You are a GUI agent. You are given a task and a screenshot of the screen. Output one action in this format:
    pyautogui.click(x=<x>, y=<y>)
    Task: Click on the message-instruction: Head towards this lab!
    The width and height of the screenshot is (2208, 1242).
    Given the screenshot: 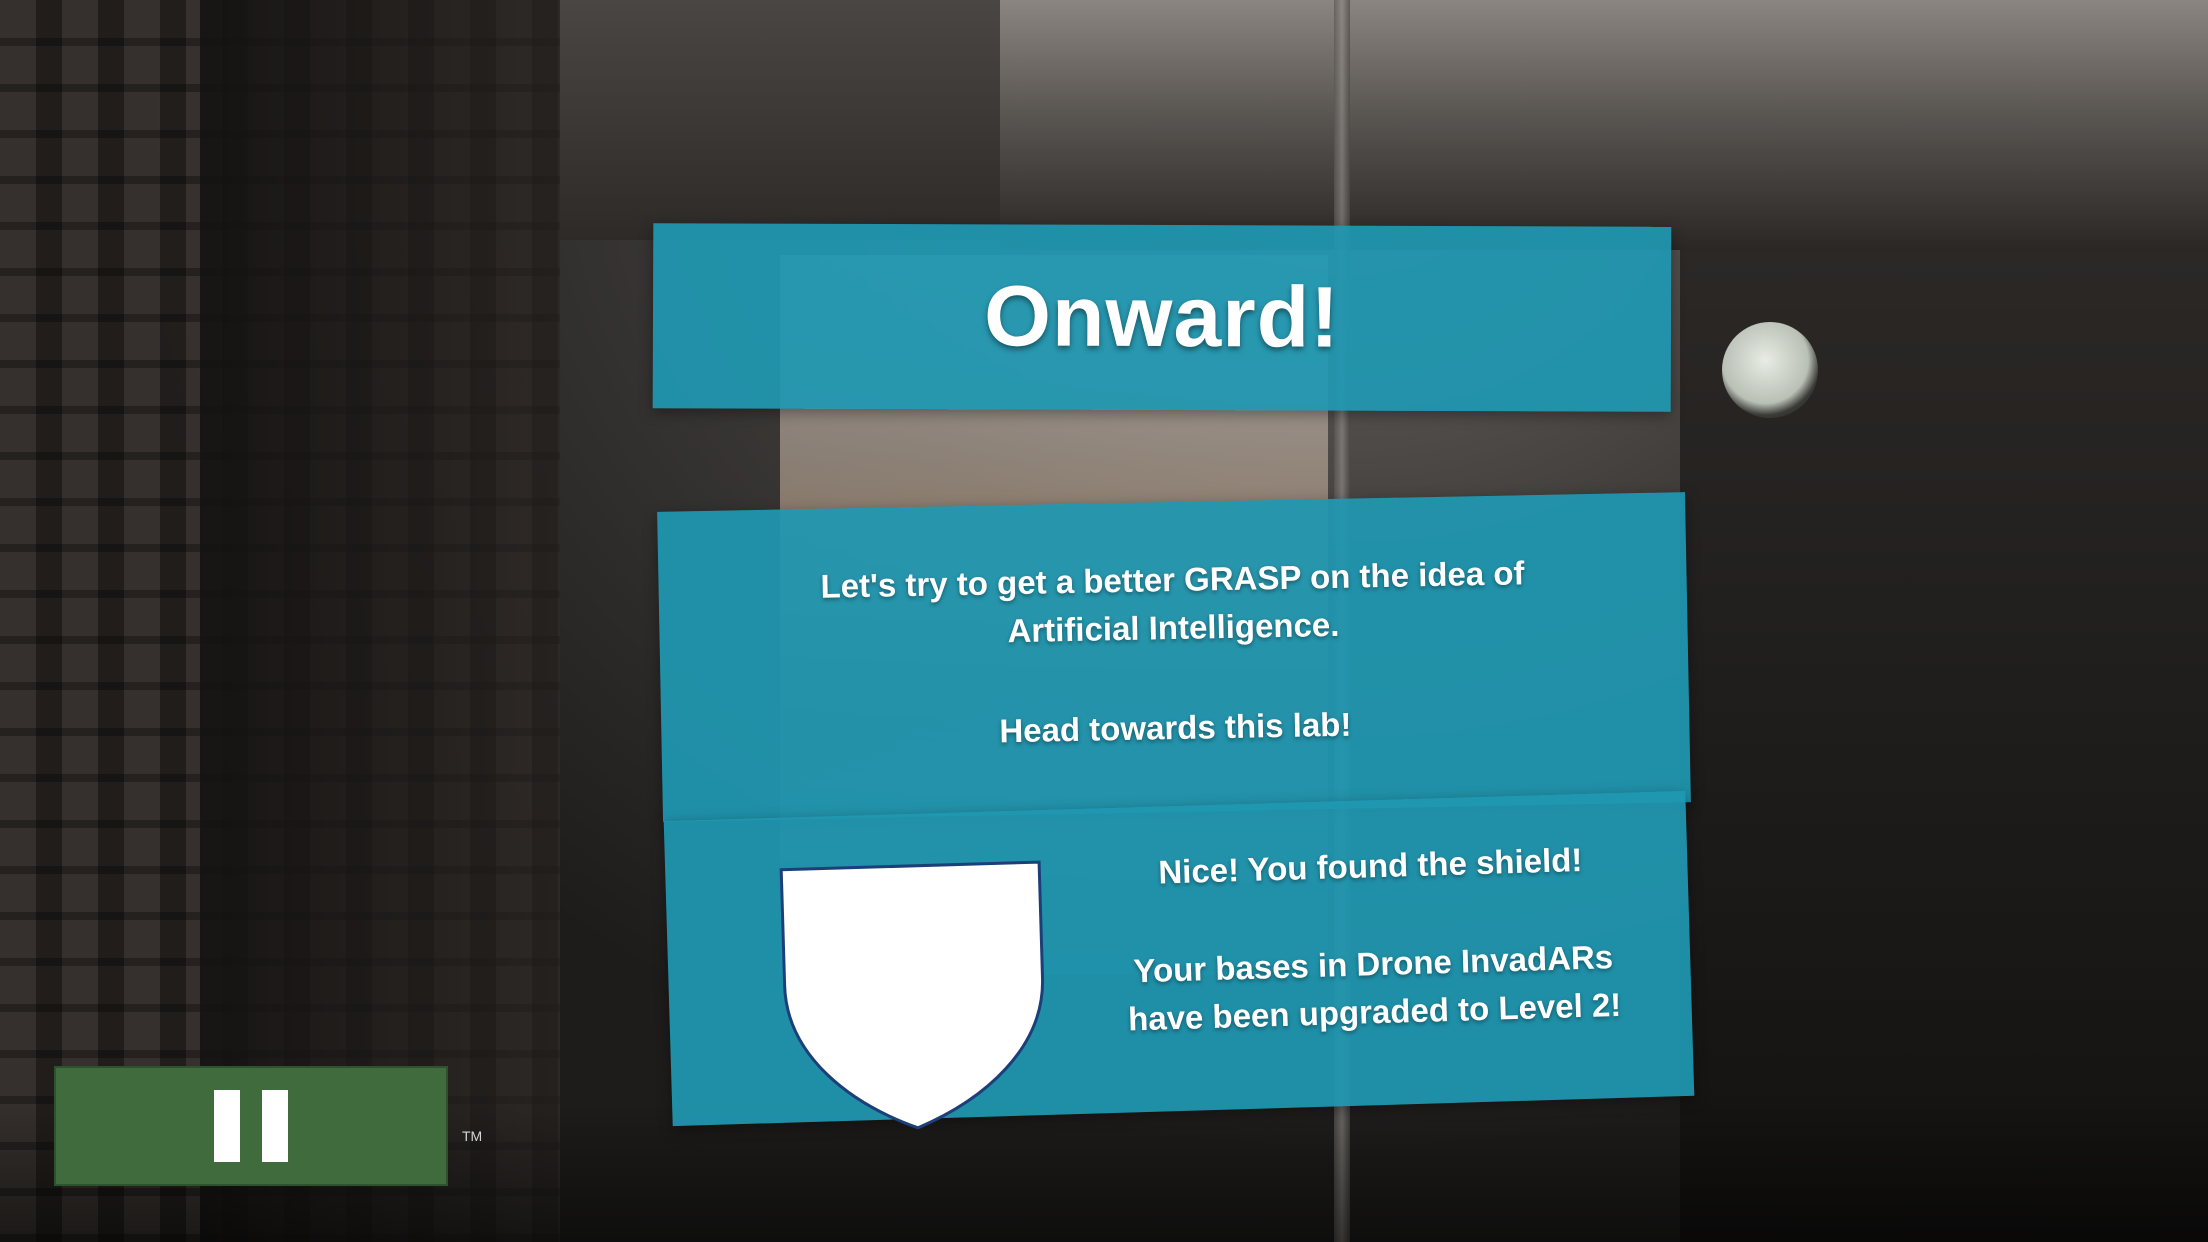 What is the action you would take?
    pyautogui.click(x=1175, y=727)
    